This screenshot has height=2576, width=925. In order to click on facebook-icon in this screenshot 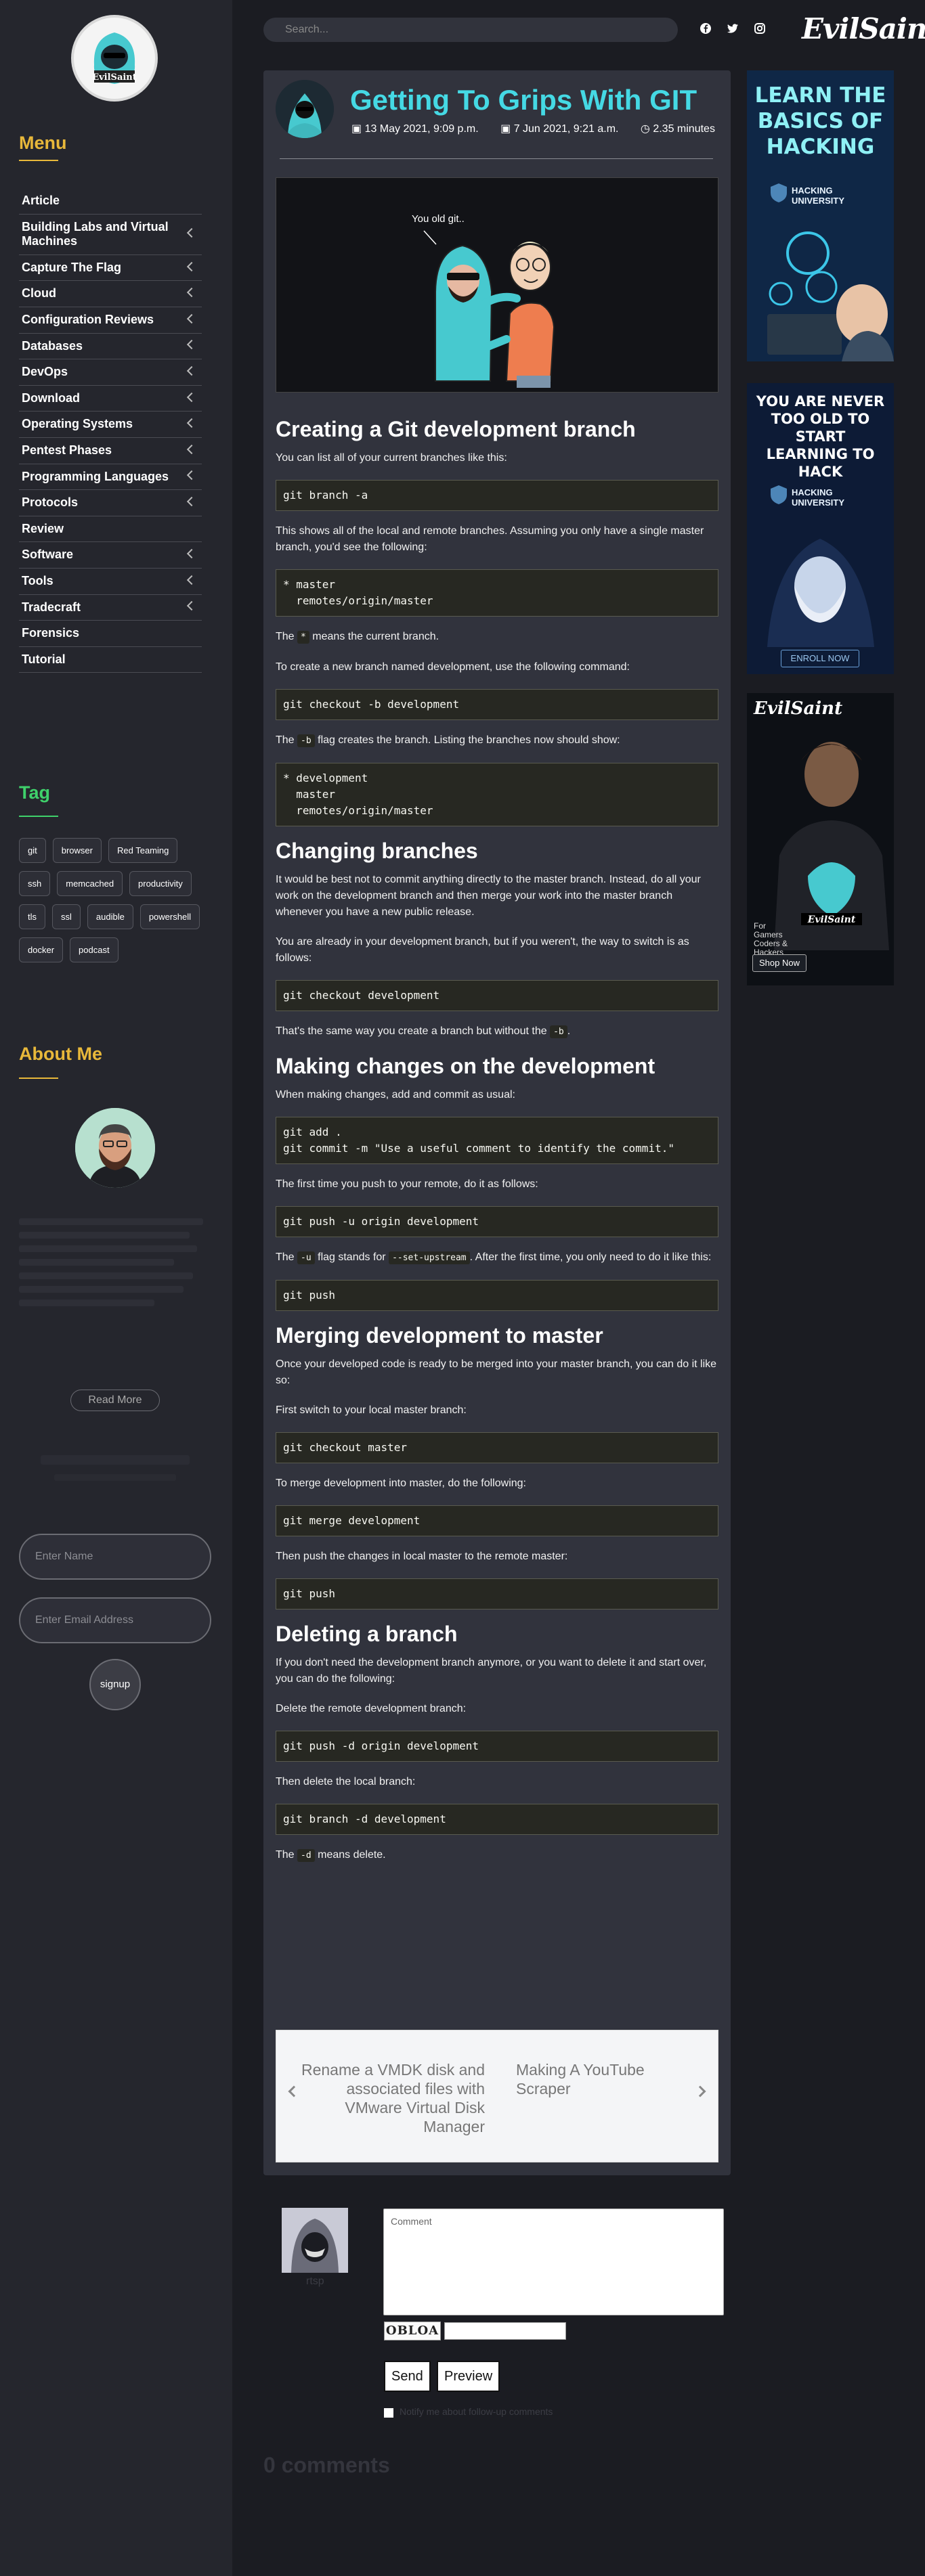, I will do `click(705, 29)`.